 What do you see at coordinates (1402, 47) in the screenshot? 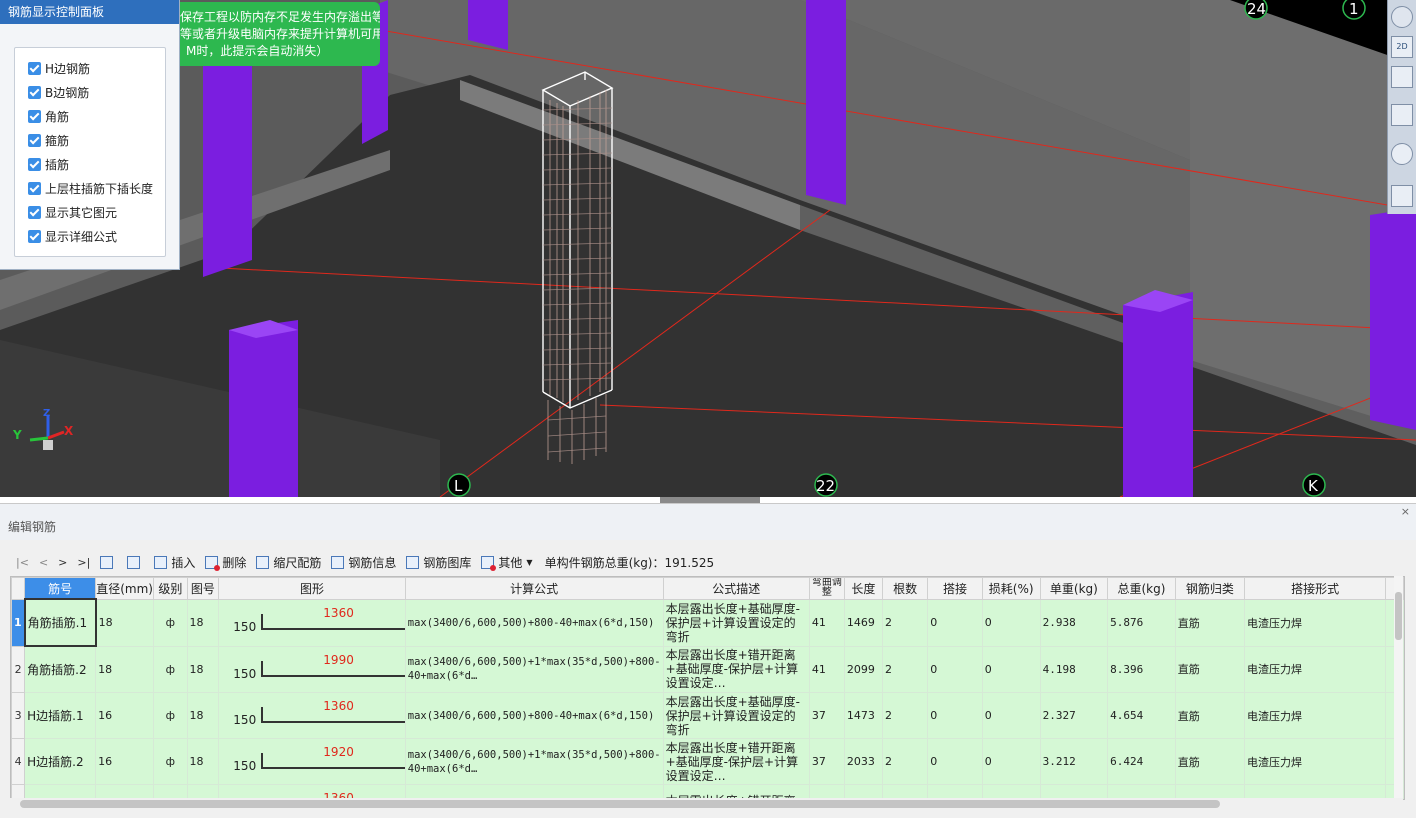
I see `view-2d-button: 2D` at bounding box center [1402, 47].